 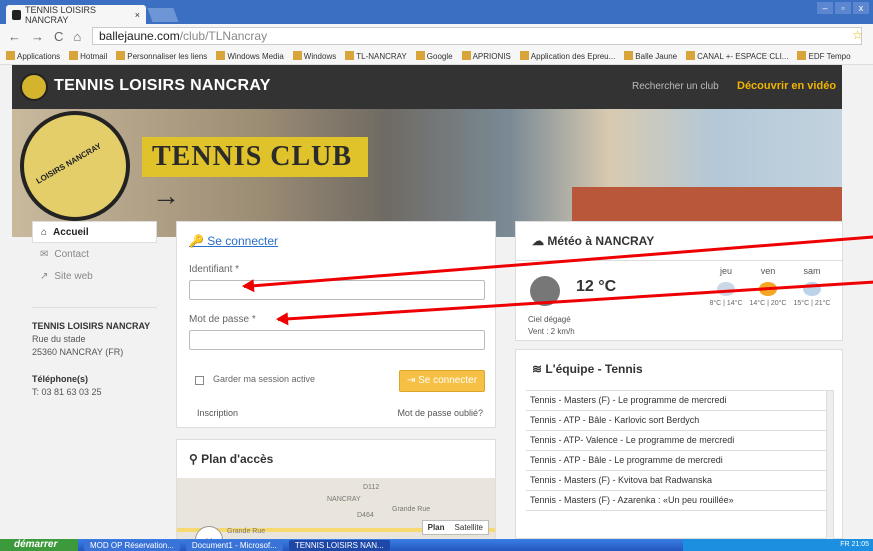 What do you see at coordinates (337, 340) in the screenshot?
I see `password-input` at bounding box center [337, 340].